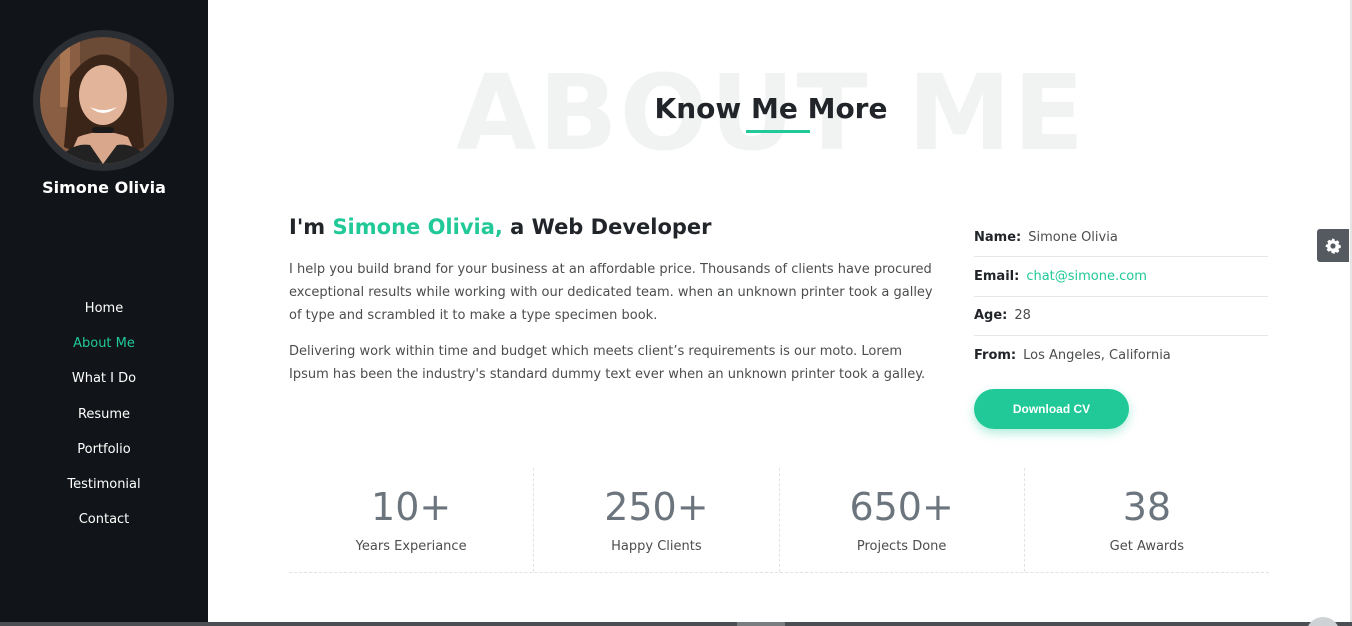 Image resolution: width=1352 pixels, height=626 pixels. Describe the element at coordinates (771, 108) in the screenshot. I see `section-title: Know Me More` at that location.